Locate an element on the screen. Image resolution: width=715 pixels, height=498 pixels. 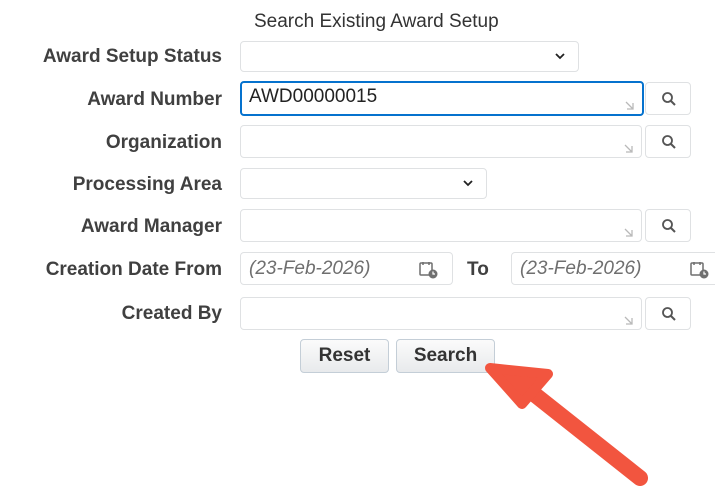
created-by-search-button is located at coordinates (668, 313).